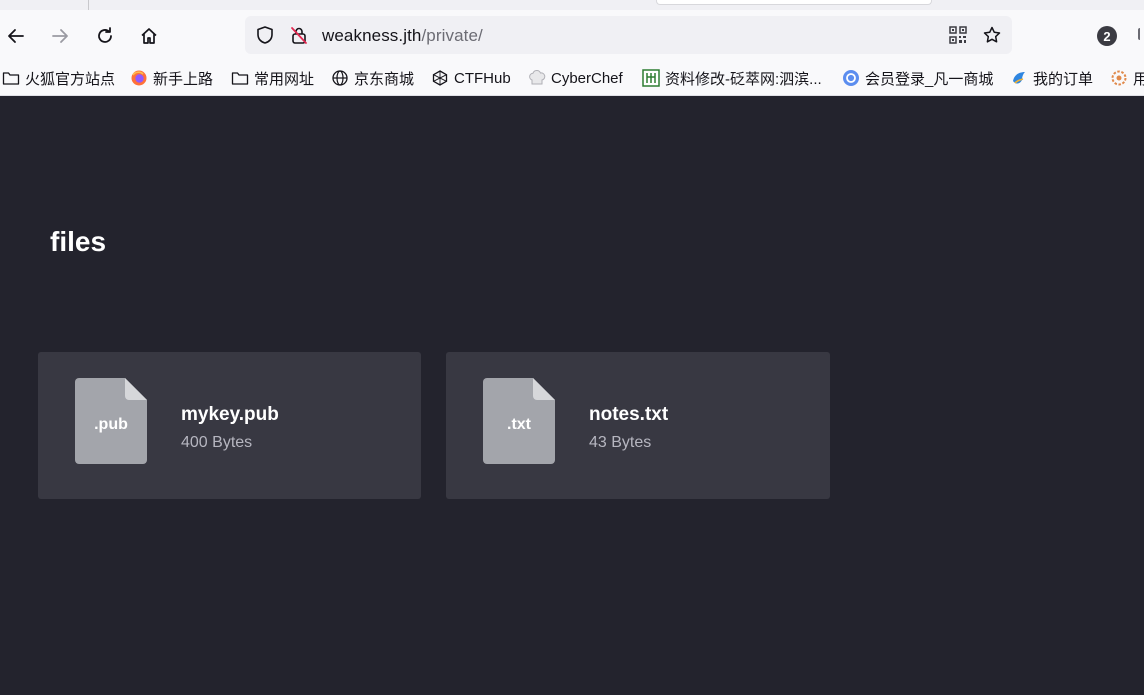 The height and width of the screenshot is (695, 1144). Describe the element at coordinates (958, 35) in the screenshot. I see `qr-code-icon` at that location.